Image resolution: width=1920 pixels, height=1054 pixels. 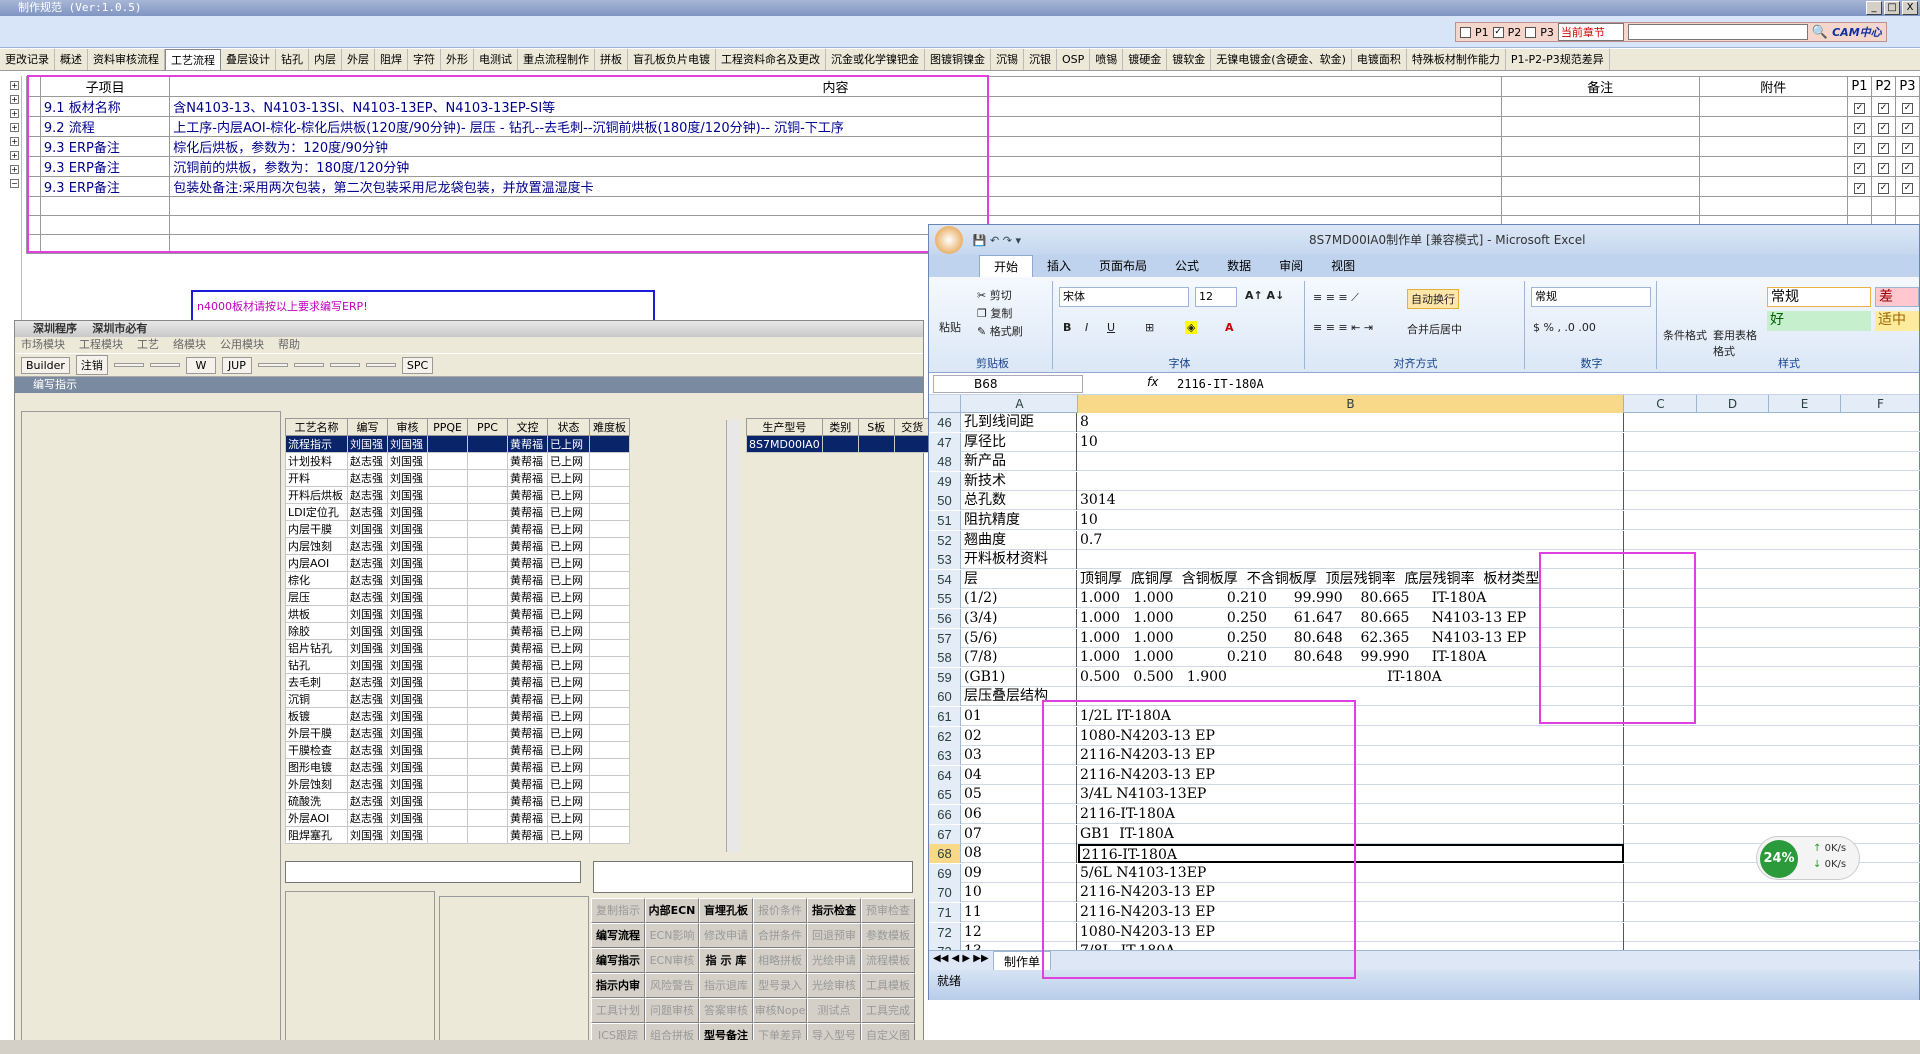 I want to click on row-number: 50, so click(x=945, y=501).